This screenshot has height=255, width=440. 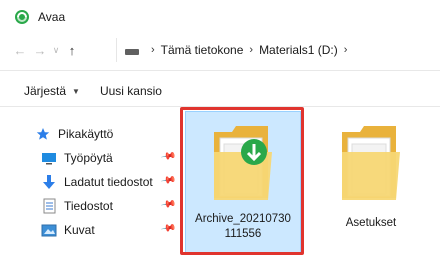 I want to click on sidebar-item-label: Ladatut tiedostot, so click(x=108, y=182).